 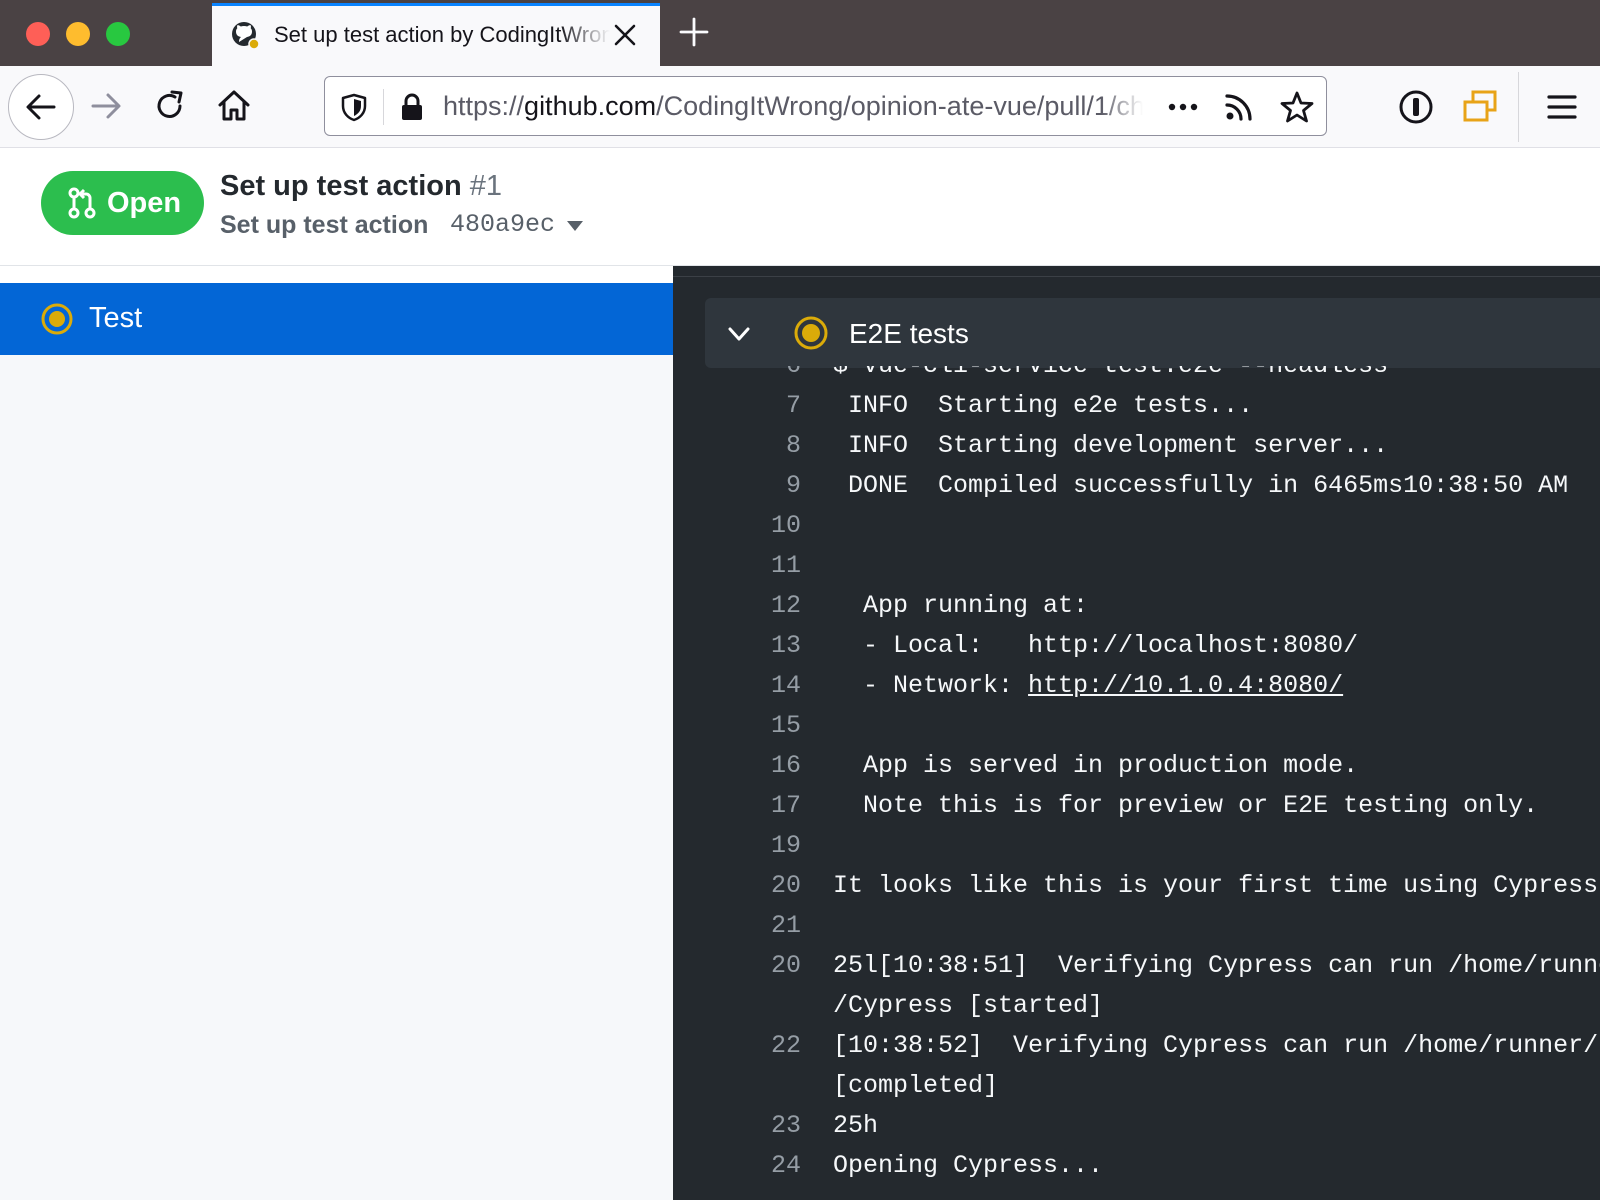 What do you see at coordinates (41, 107) in the screenshot?
I see `back-button` at bounding box center [41, 107].